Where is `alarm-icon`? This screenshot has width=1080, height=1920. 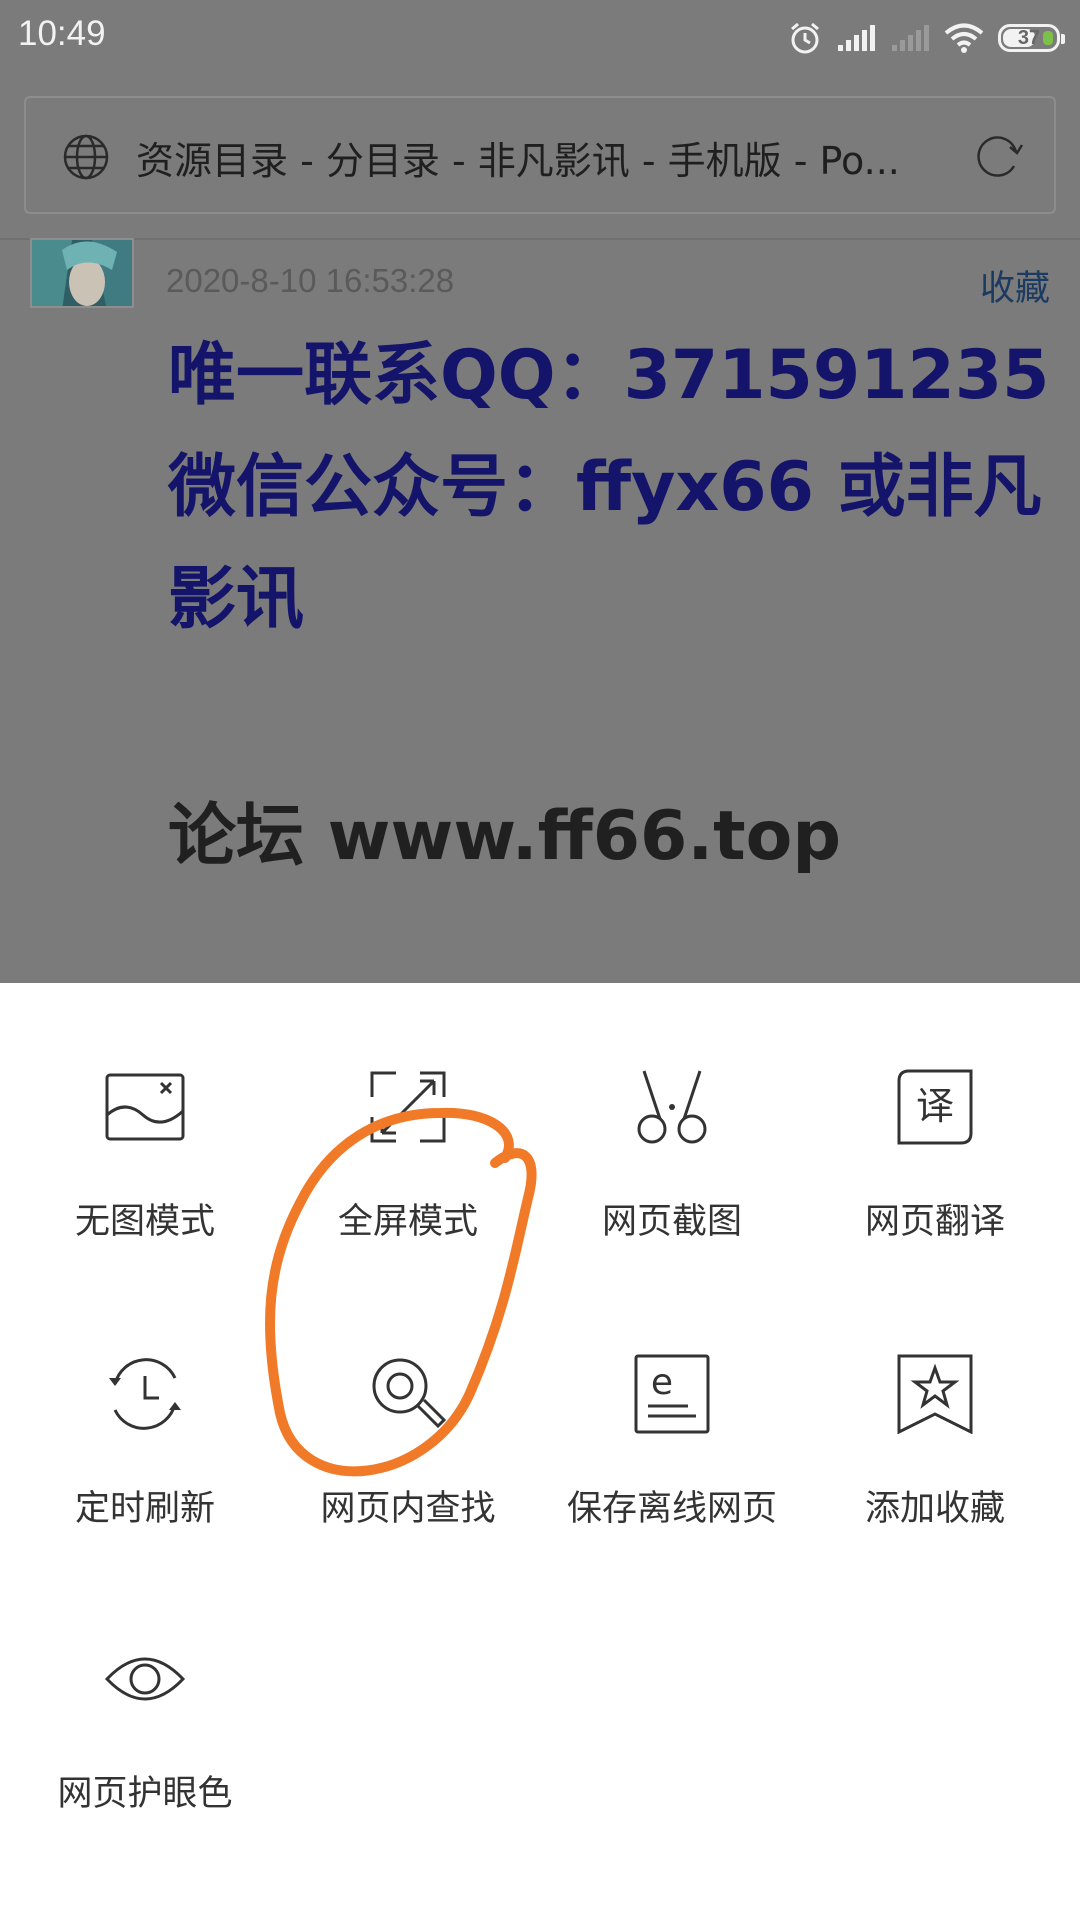 alarm-icon is located at coordinates (805, 38).